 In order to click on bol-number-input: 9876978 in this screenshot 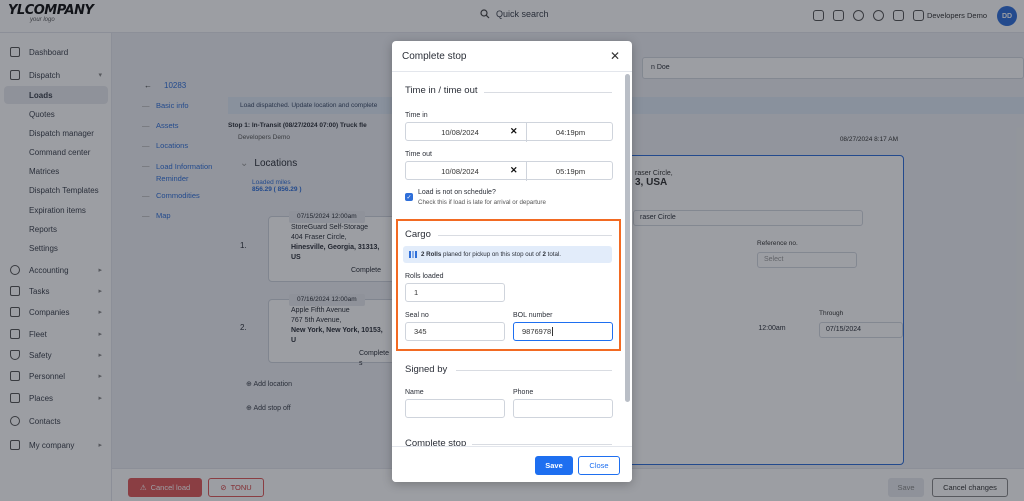, I will do `click(563, 331)`.